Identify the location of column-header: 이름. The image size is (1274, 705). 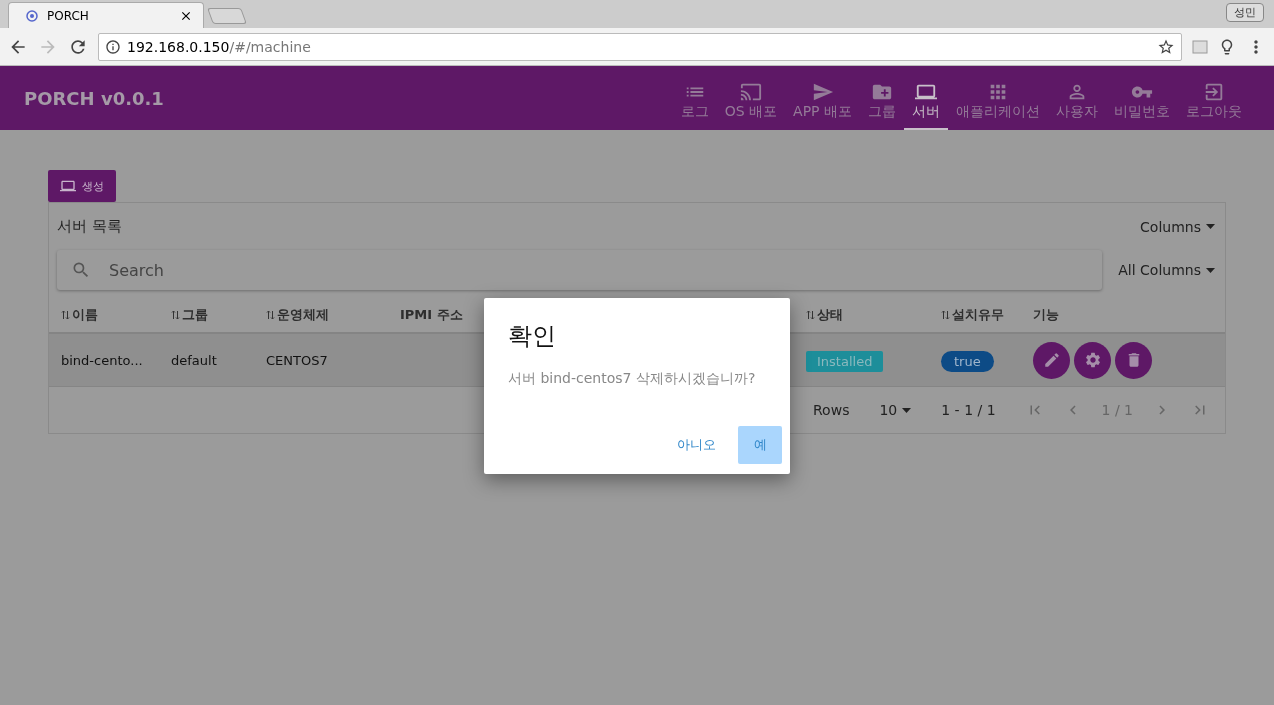
(116, 315).